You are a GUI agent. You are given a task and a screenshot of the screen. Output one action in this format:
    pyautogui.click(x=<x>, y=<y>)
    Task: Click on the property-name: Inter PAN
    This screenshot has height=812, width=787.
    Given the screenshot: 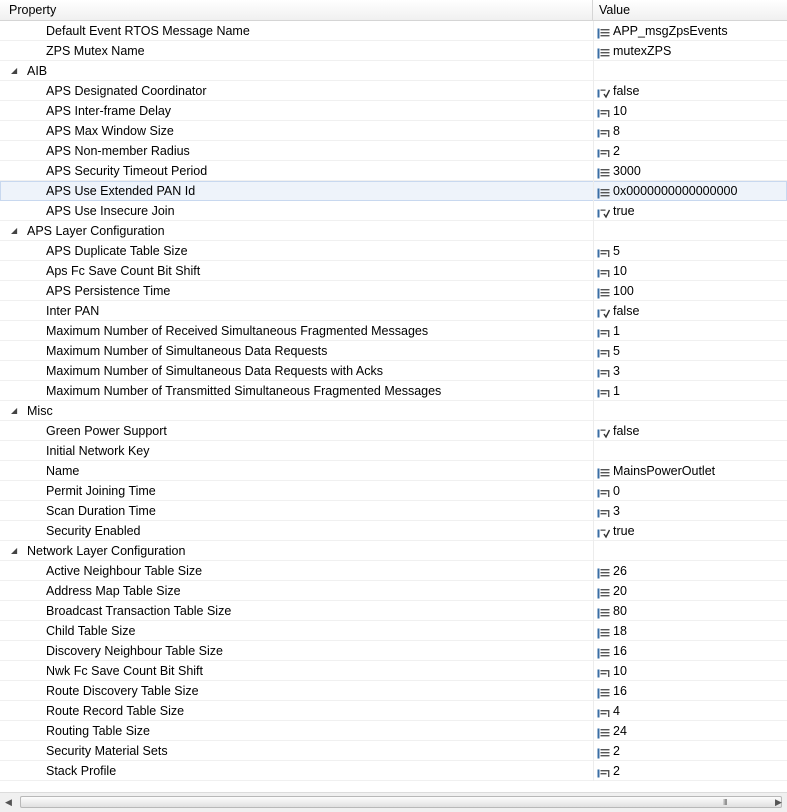 What is the action you would take?
    pyautogui.click(x=73, y=311)
    